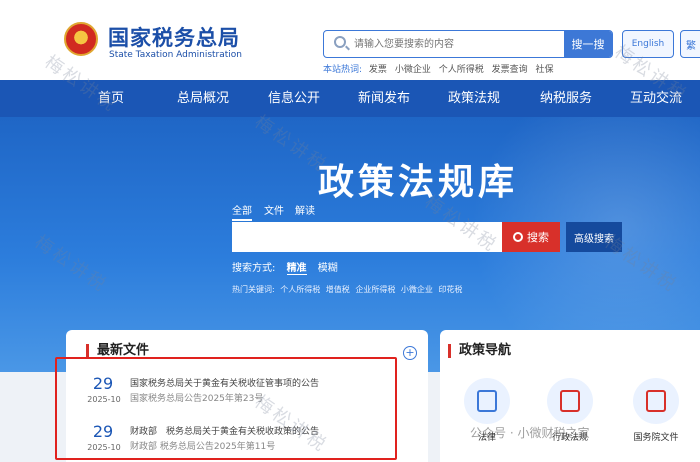 The width and height of the screenshot is (700, 462). Describe the element at coordinates (350, 98) in the screenshot. I see `main-nav: 首页 总局概况 信息公开 新闻发布 政策法规 纳税服务 互动交流` at that location.